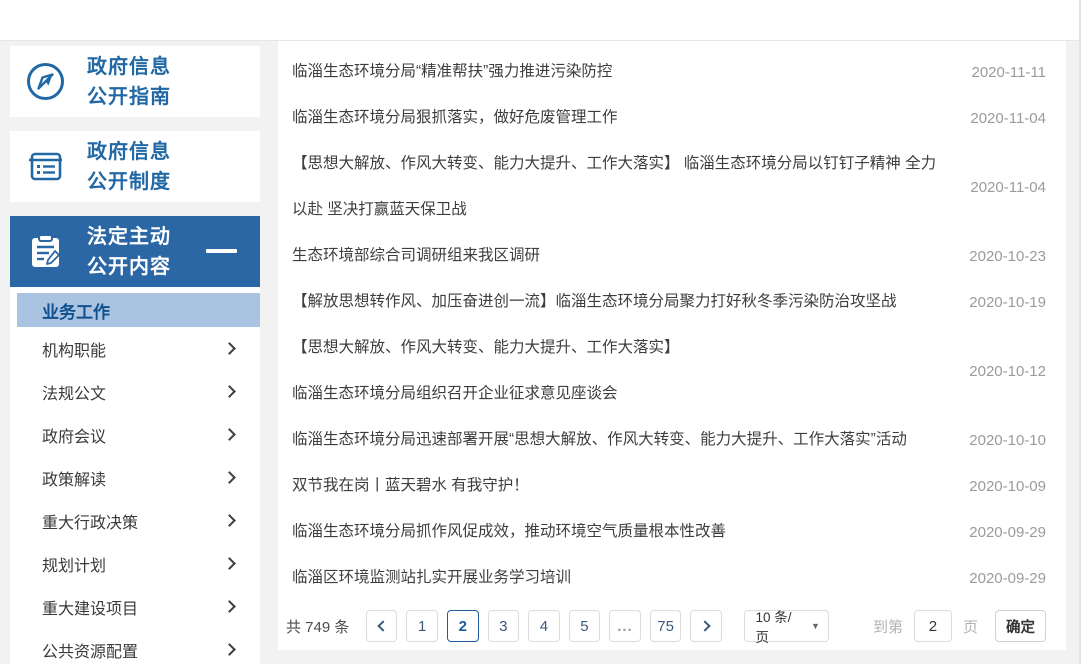 This screenshot has width=1081, height=664. I want to click on article-row: 临淄区环境监测站扎实开展业务学习培训 2020-09-29, so click(669, 578).